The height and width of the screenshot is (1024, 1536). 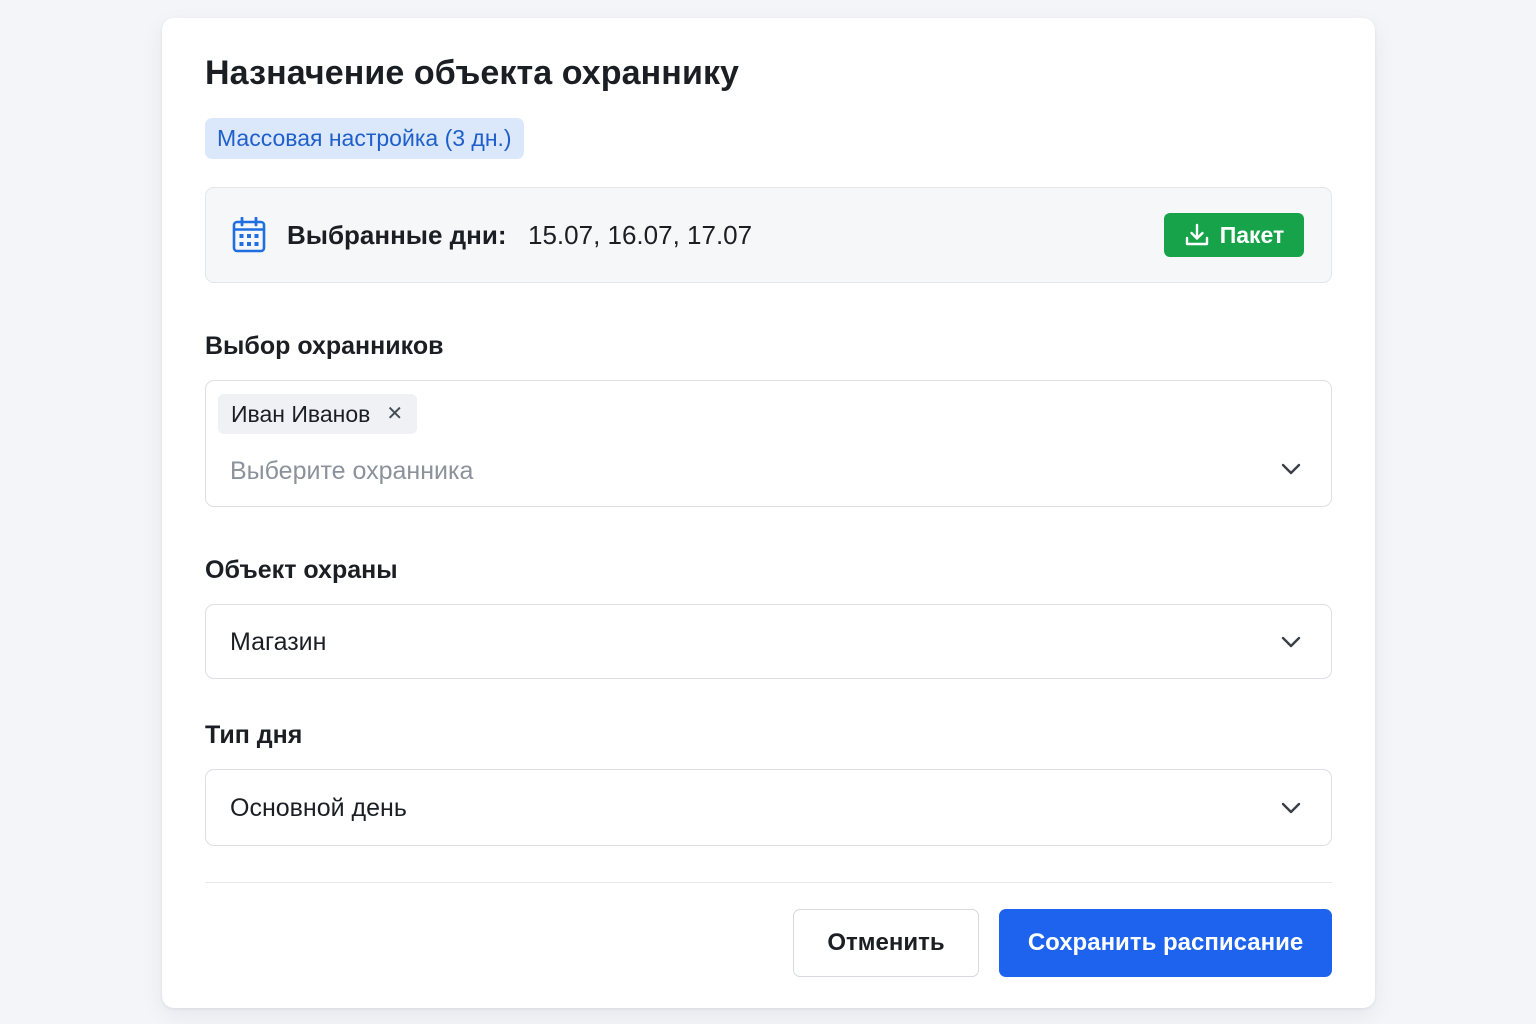 I want to click on guards-multiselect: Иван Иванов ✕ Выберите охранника, so click(x=768, y=443).